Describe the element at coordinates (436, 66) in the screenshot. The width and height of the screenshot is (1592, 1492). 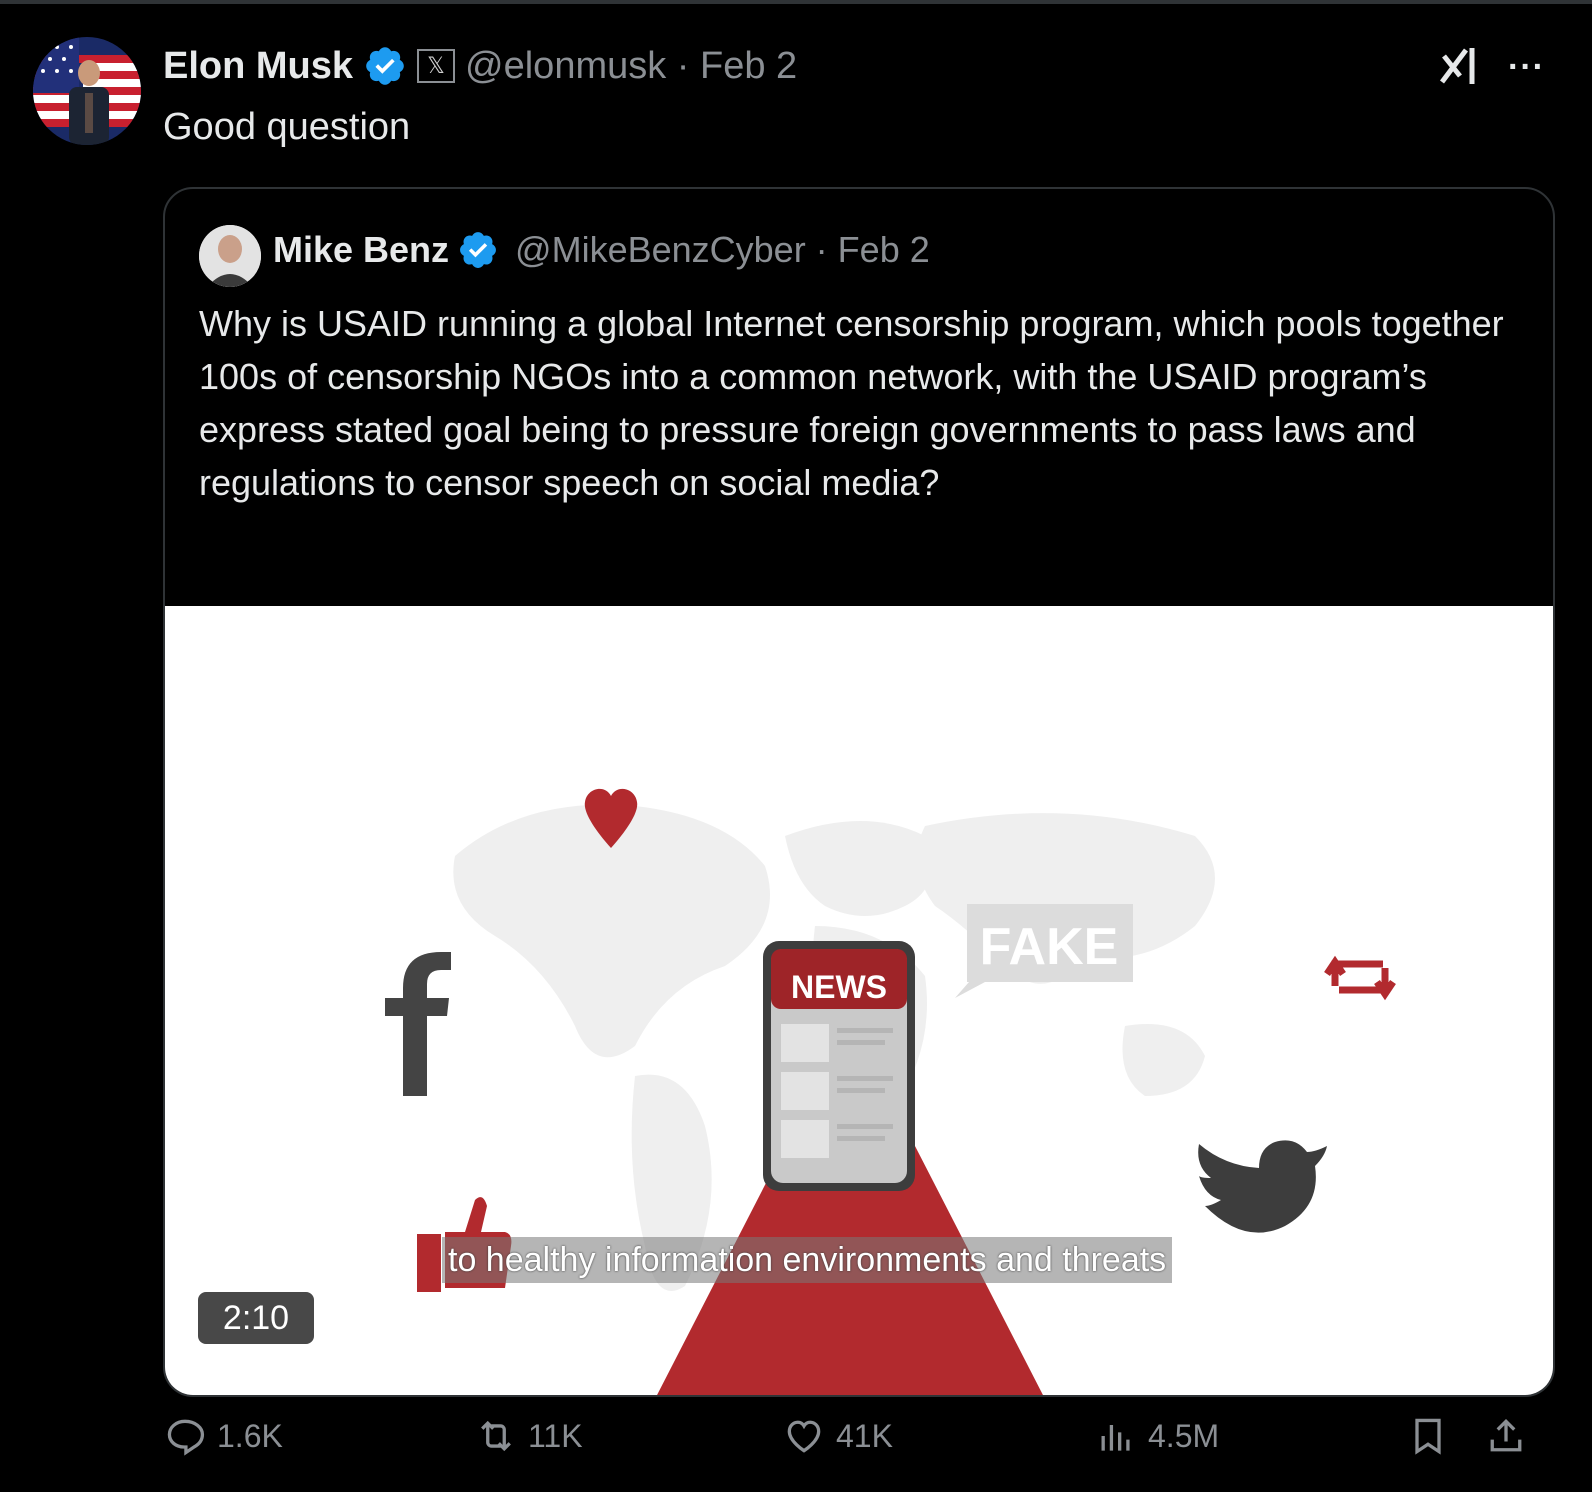
I see `affiliate-x-badge-icon: 𝕏` at that location.